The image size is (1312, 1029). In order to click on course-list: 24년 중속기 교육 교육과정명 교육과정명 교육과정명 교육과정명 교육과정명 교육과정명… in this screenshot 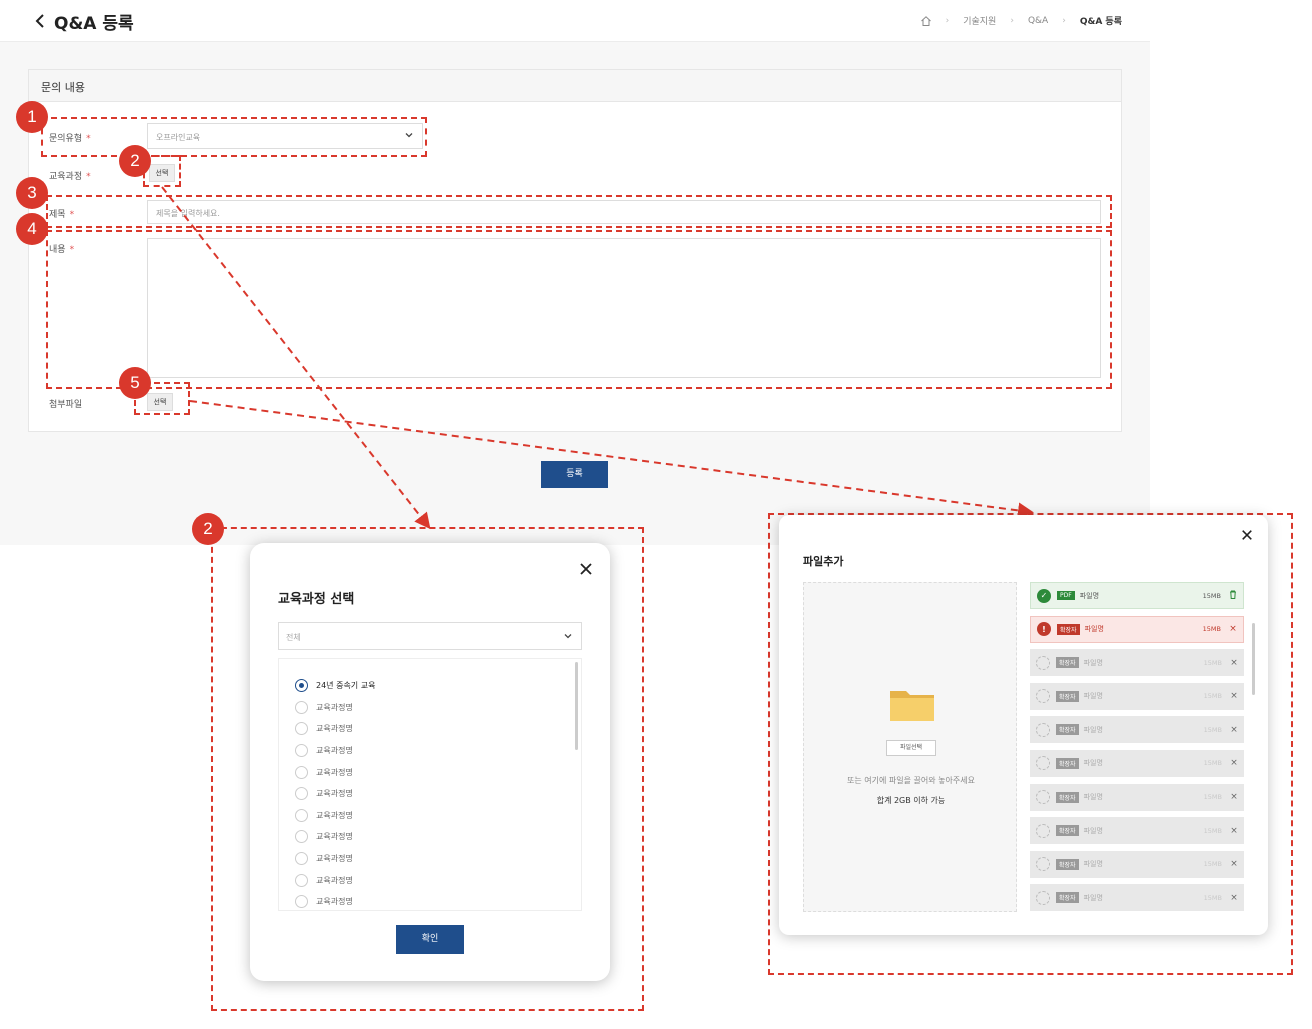, I will do `click(430, 784)`.